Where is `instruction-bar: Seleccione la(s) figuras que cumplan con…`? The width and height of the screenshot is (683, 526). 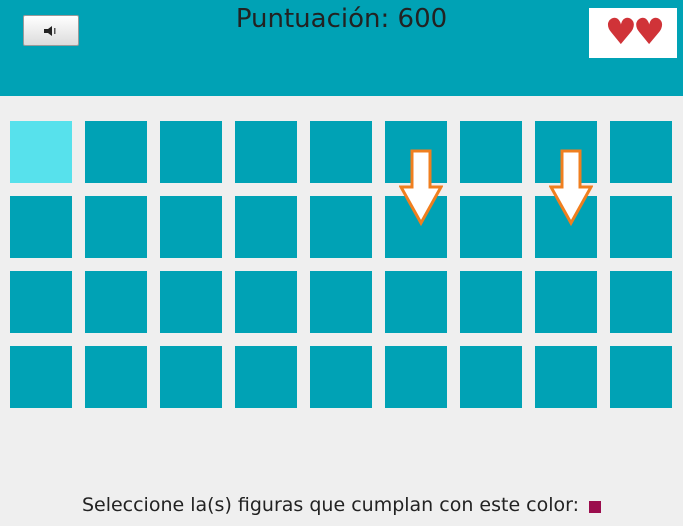
instruction-bar: Seleccione la(s) figuras que cumplan con… is located at coordinates (341, 505).